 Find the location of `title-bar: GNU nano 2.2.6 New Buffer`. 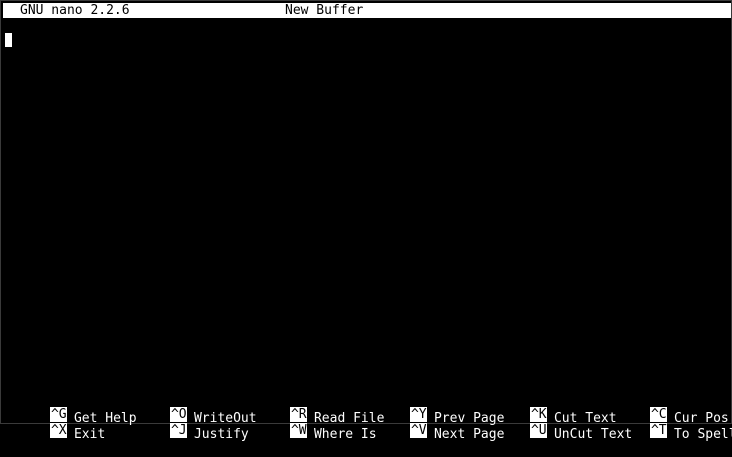

title-bar: GNU nano 2.2.6 New Buffer is located at coordinates (367, 10).